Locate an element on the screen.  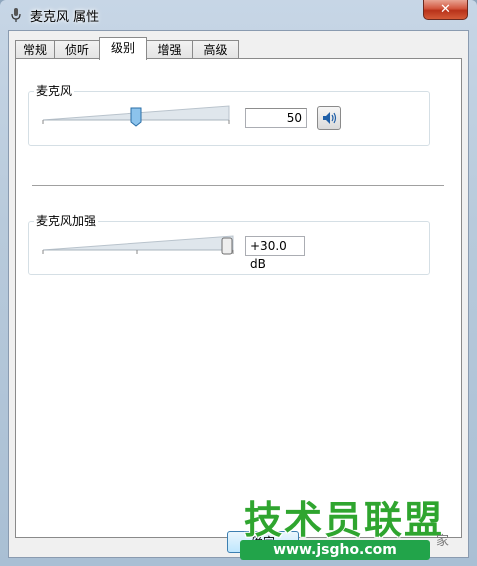
mute-button is located at coordinates (329, 118).